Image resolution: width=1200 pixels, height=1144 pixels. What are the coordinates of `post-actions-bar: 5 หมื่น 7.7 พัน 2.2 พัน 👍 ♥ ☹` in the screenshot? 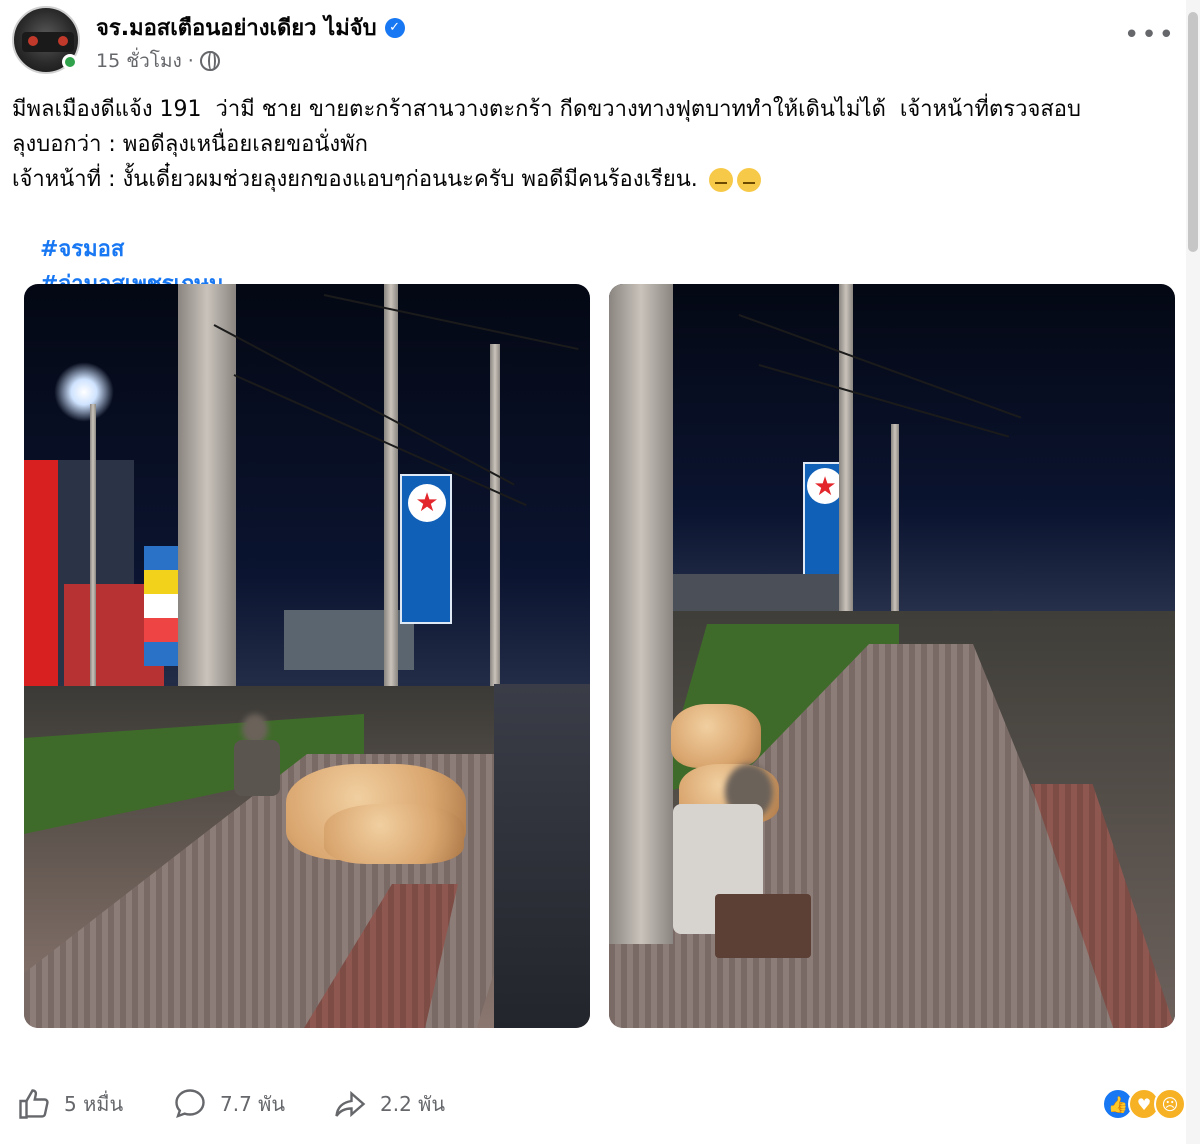 It's located at (600, 1105).